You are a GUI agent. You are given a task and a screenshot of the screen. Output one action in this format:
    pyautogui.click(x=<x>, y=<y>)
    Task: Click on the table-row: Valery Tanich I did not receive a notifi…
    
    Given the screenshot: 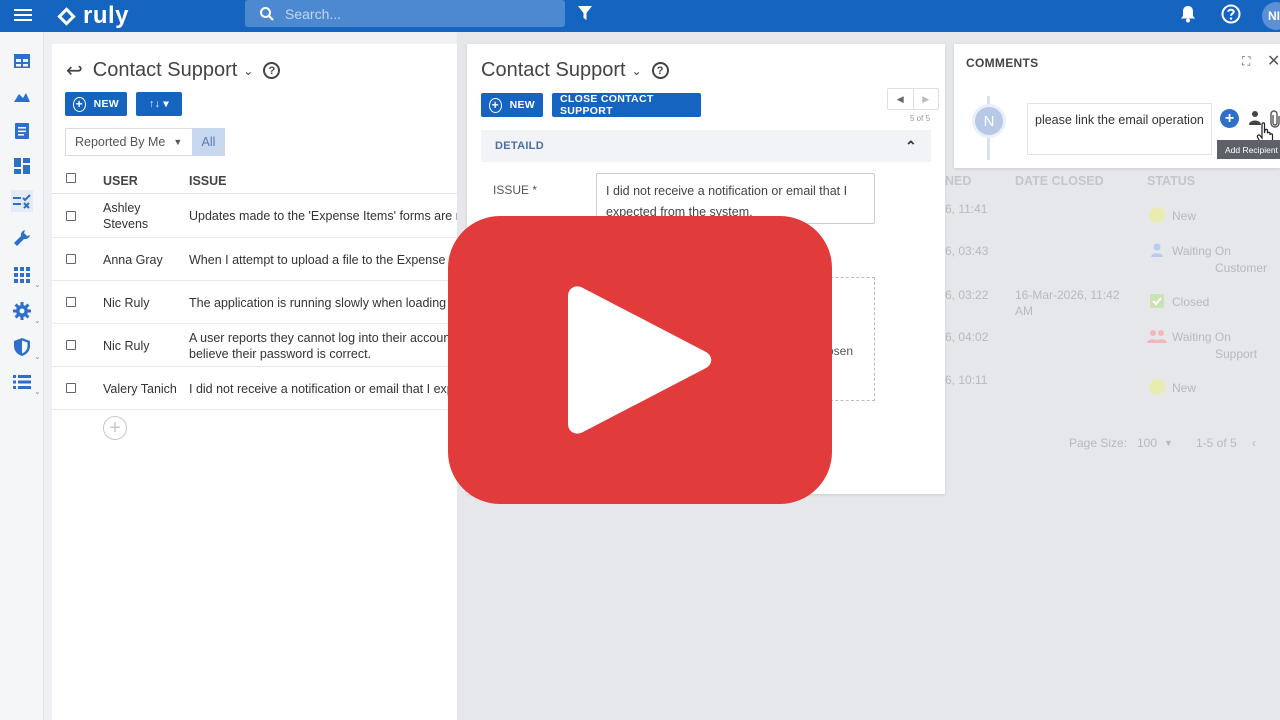 What is the action you would take?
    pyautogui.click(x=254, y=388)
    